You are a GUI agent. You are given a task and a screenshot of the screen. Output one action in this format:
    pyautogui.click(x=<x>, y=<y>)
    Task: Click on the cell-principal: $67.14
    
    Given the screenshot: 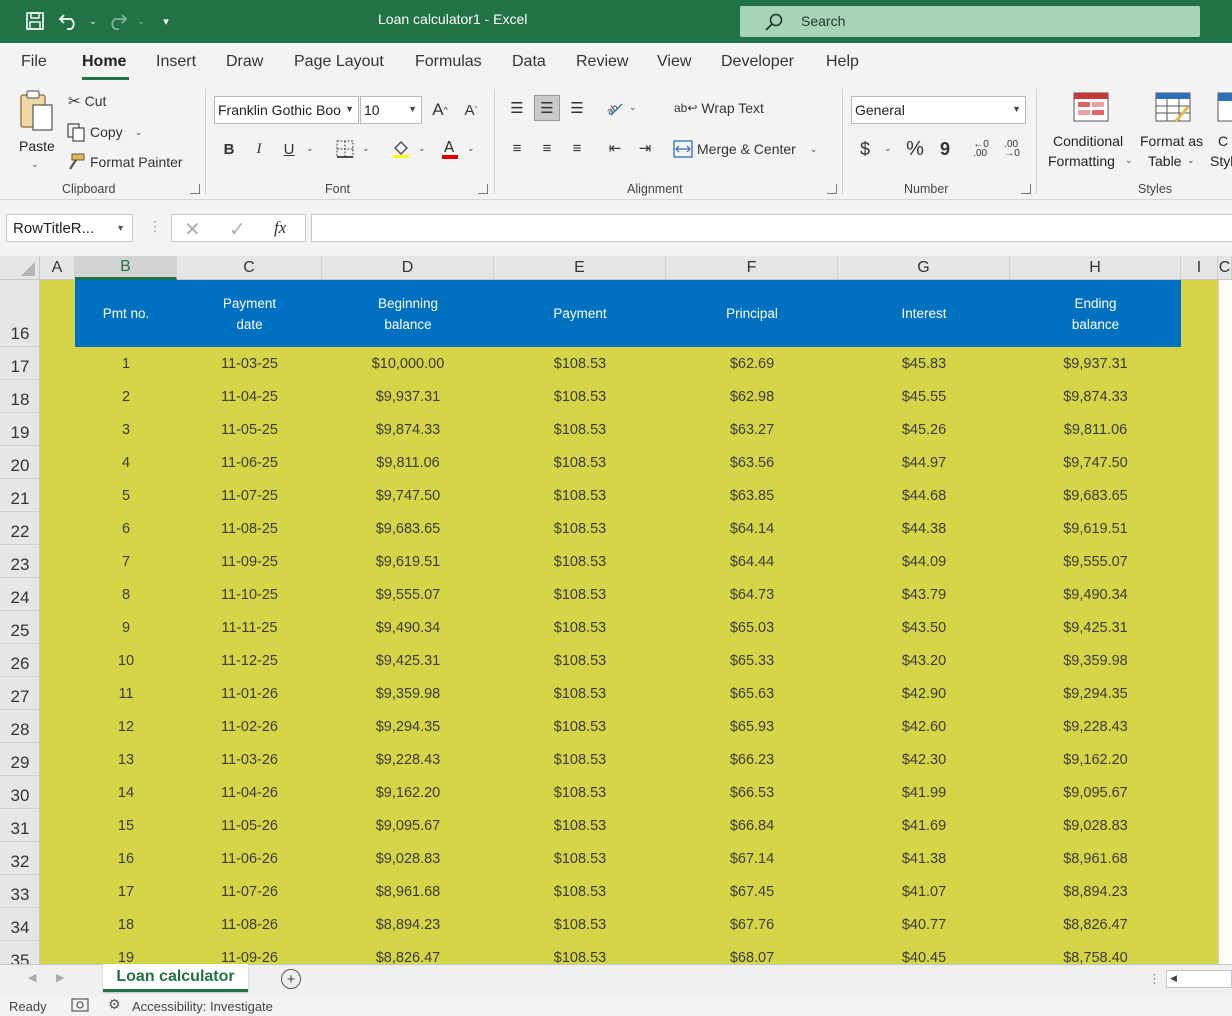 What is the action you would take?
    pyautogui.click(x=752, y=858)
    